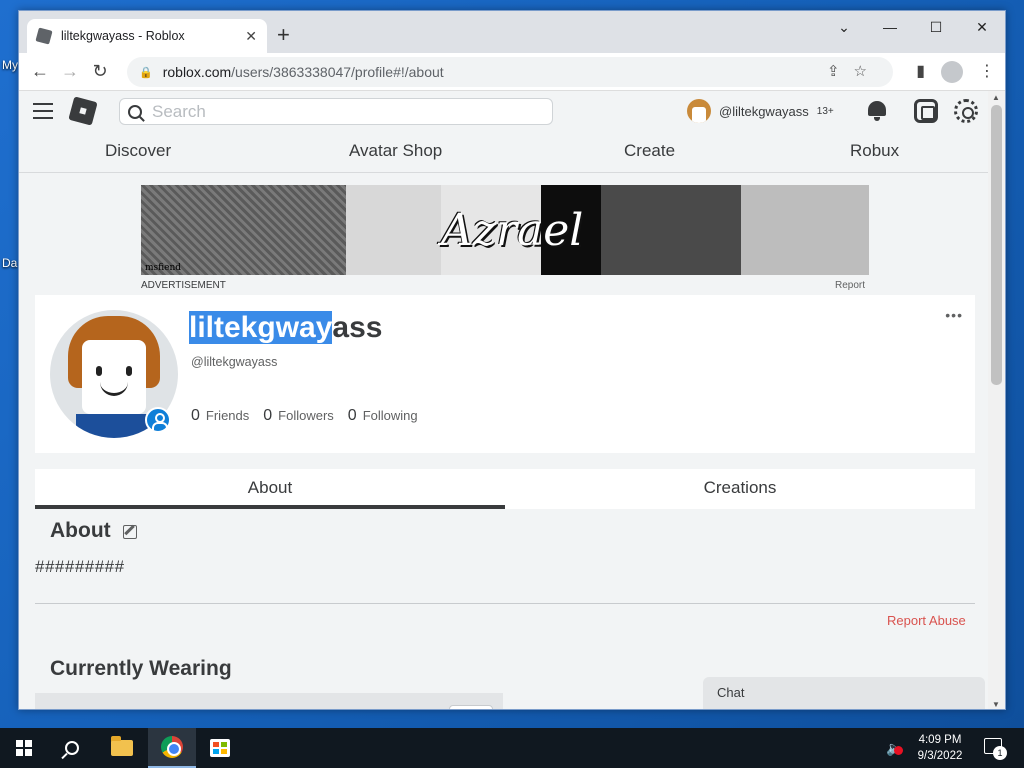 The height and width of the screenshot is (768, 1024). I want to click on currently-wearing-panel, so click(269, 701).